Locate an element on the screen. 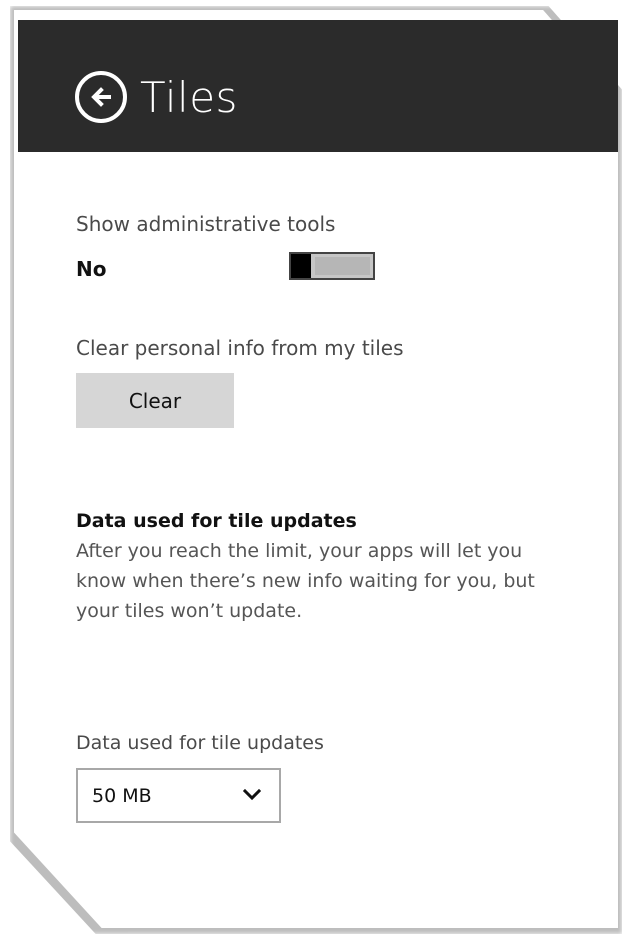  data-limit-dropdown: 50 MB is located at coordinates (178, 795).